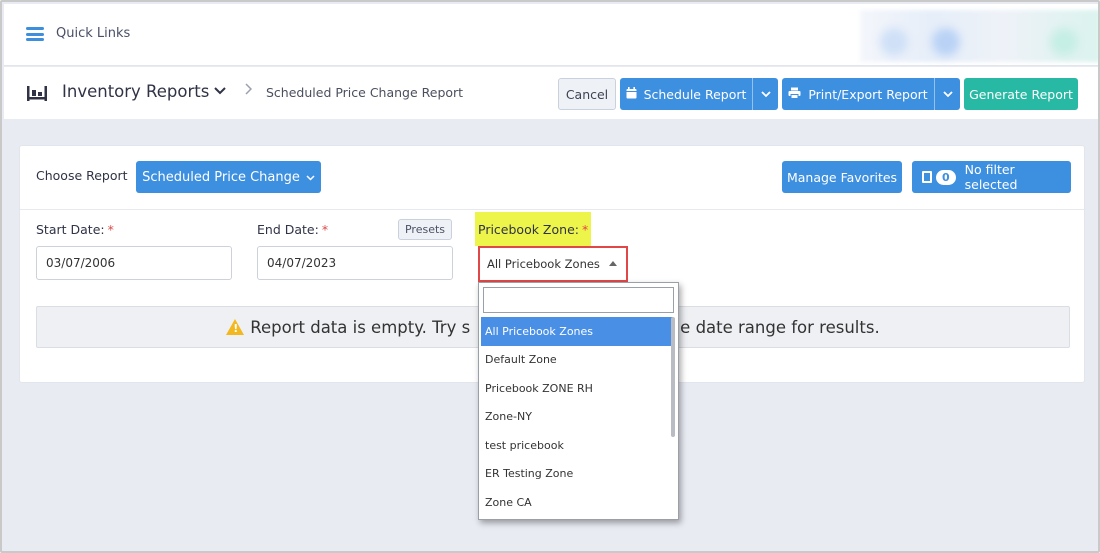  What do you see at coordinates (794, 94) in the screenshot?
I see `printer-icon` at bounding box center [794, 94].